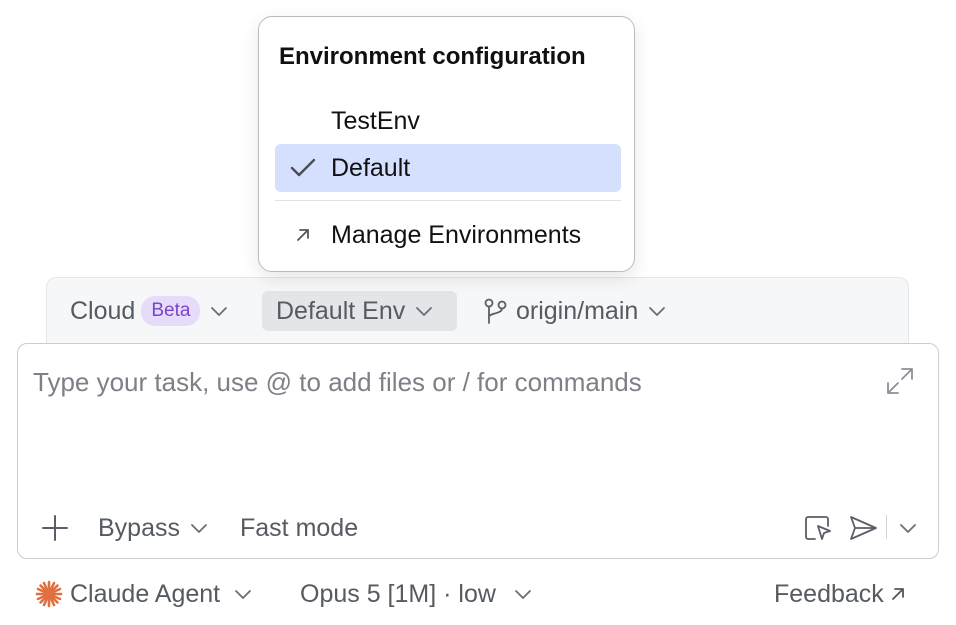 Image resolution: width=956 pixels, height=625 pixels. I want to click on cloud-selector: Cloud Beta, so click(149, 311).